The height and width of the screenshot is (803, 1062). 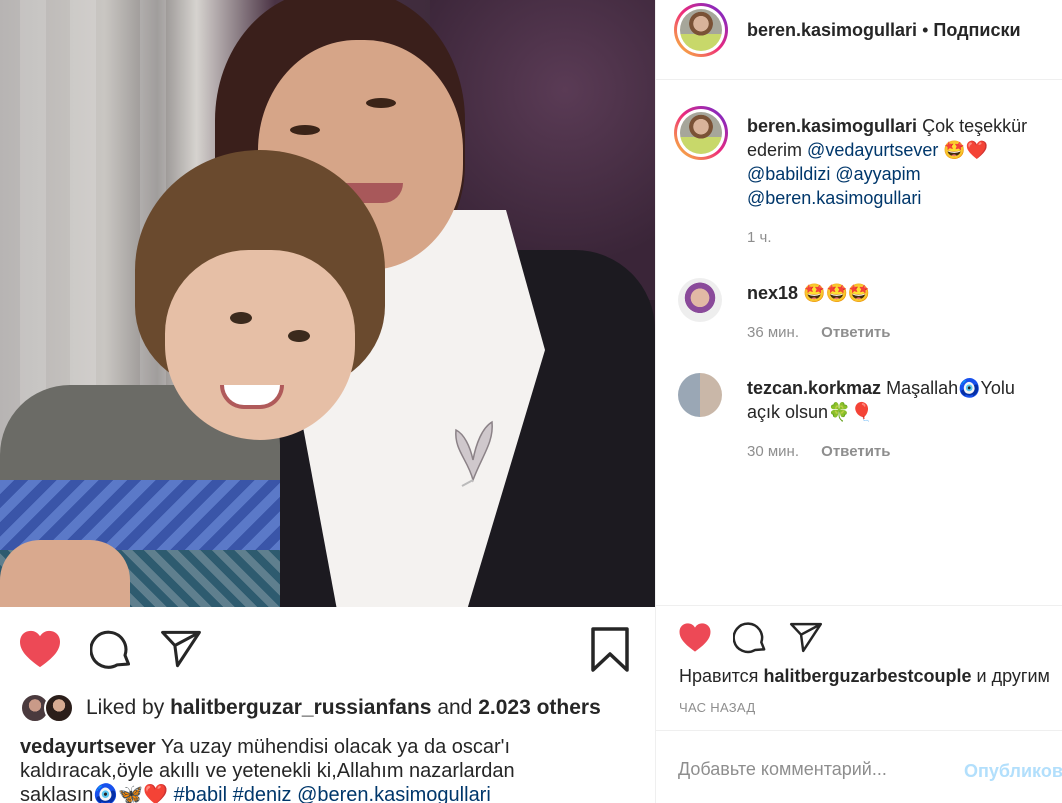 I want to click on caption-username: vedayurtsever, so click(x=88, y=747).